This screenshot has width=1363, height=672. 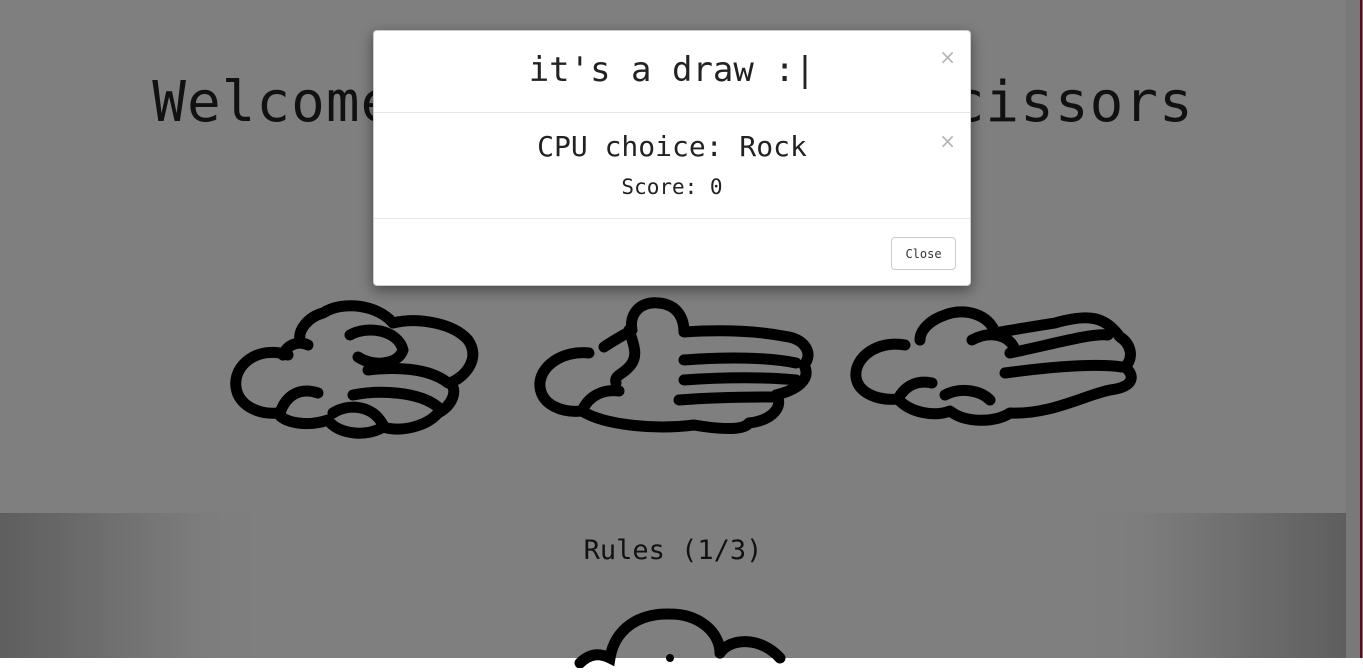 I want to click on body-close-icon: ×, so click(x=947, y=141).